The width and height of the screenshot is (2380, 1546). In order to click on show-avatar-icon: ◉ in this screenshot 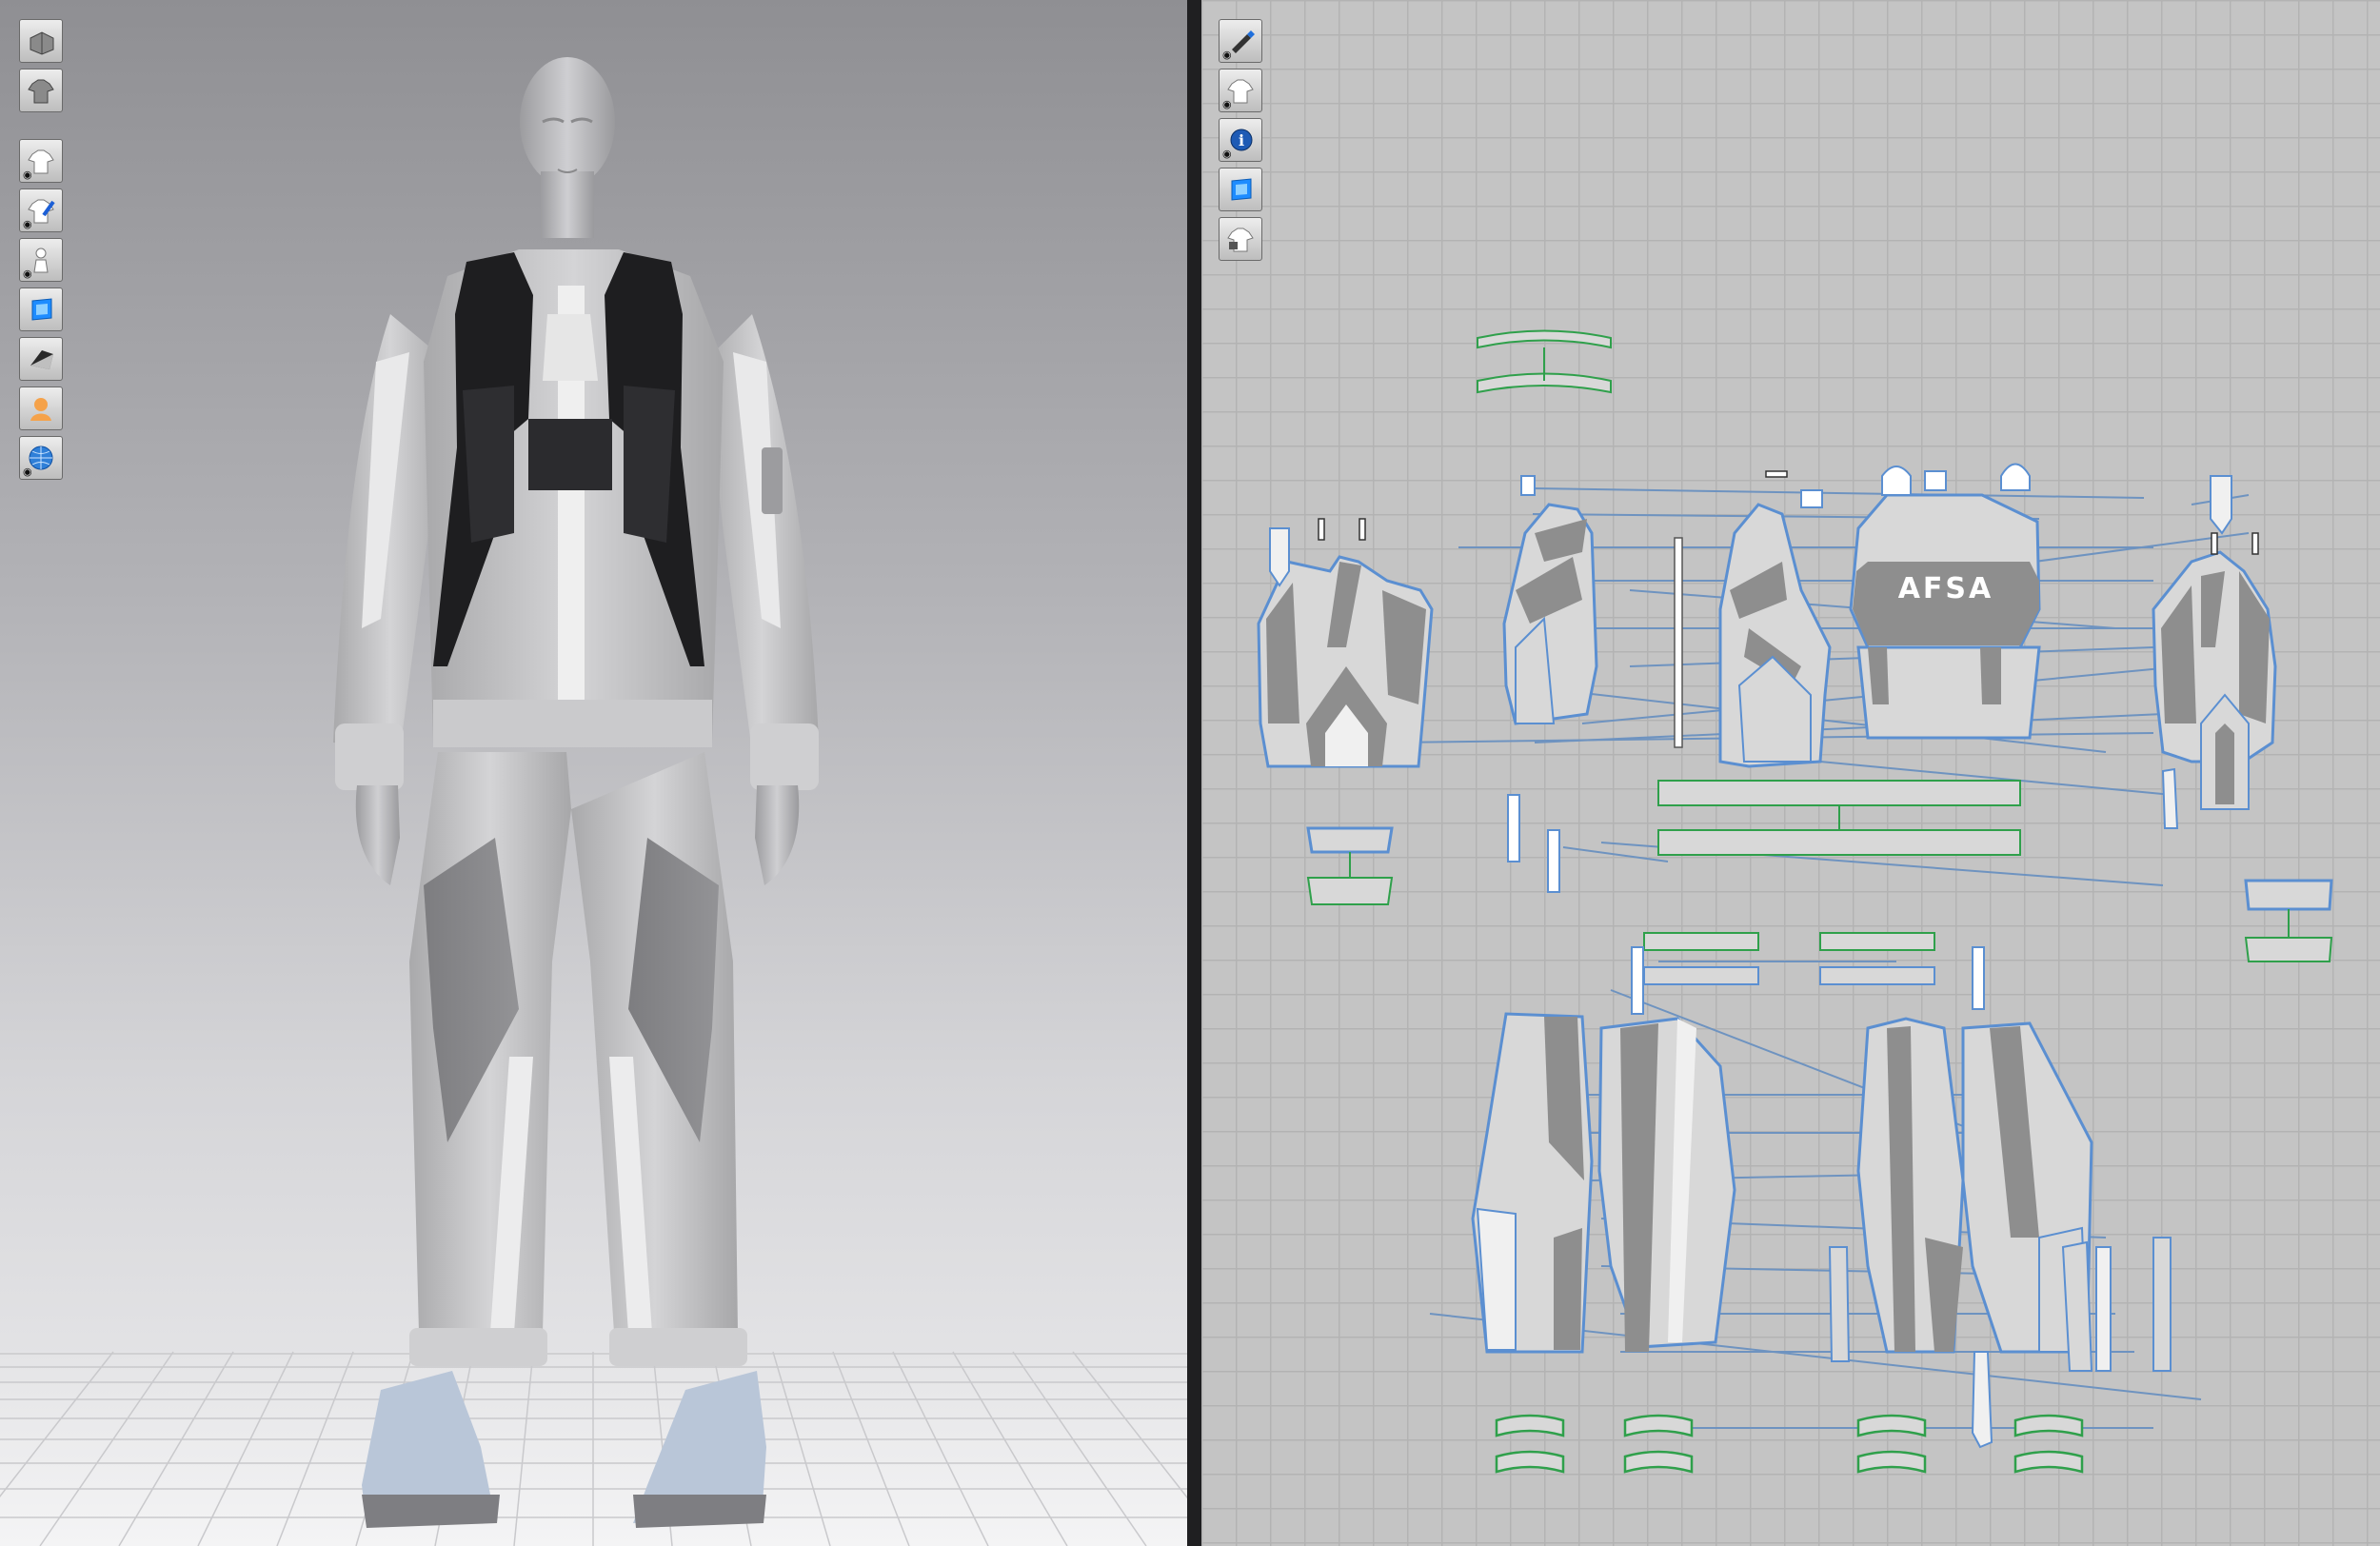, I will do `click(41, 260)`.